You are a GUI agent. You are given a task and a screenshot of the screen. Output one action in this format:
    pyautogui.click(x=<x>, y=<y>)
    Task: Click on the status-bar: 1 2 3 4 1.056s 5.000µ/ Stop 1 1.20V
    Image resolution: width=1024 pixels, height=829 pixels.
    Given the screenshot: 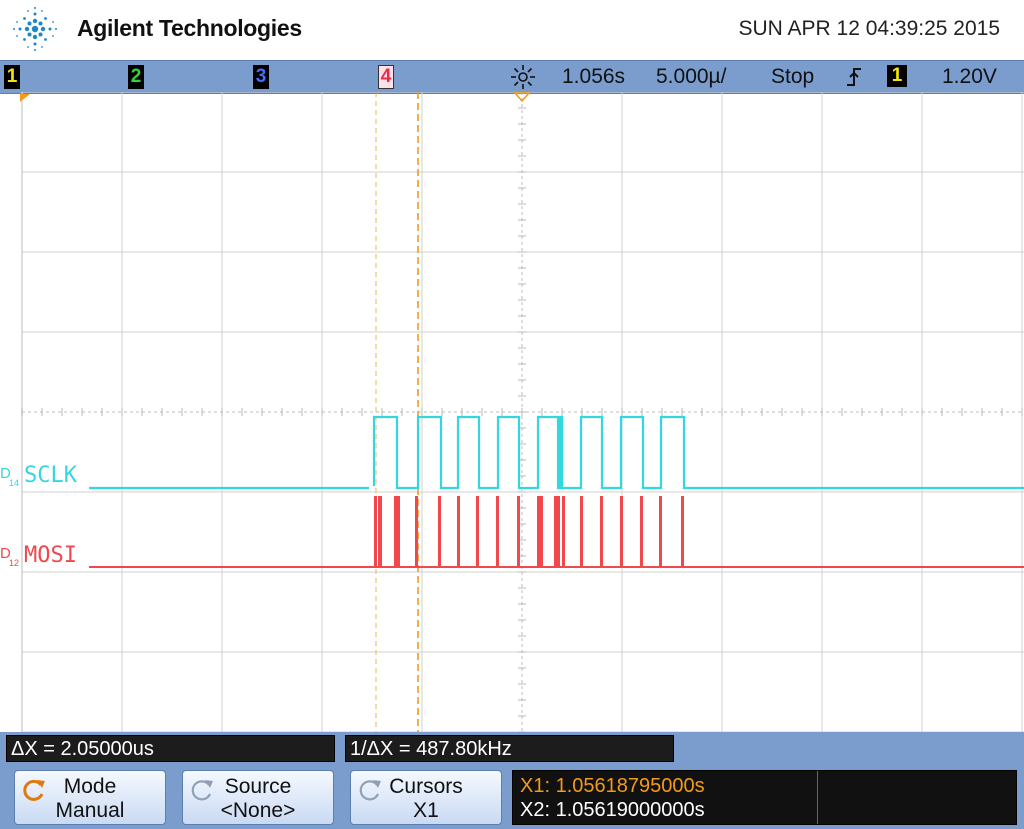 What is the action you would take?
    pyautogui.click(x=512, y=77)
    